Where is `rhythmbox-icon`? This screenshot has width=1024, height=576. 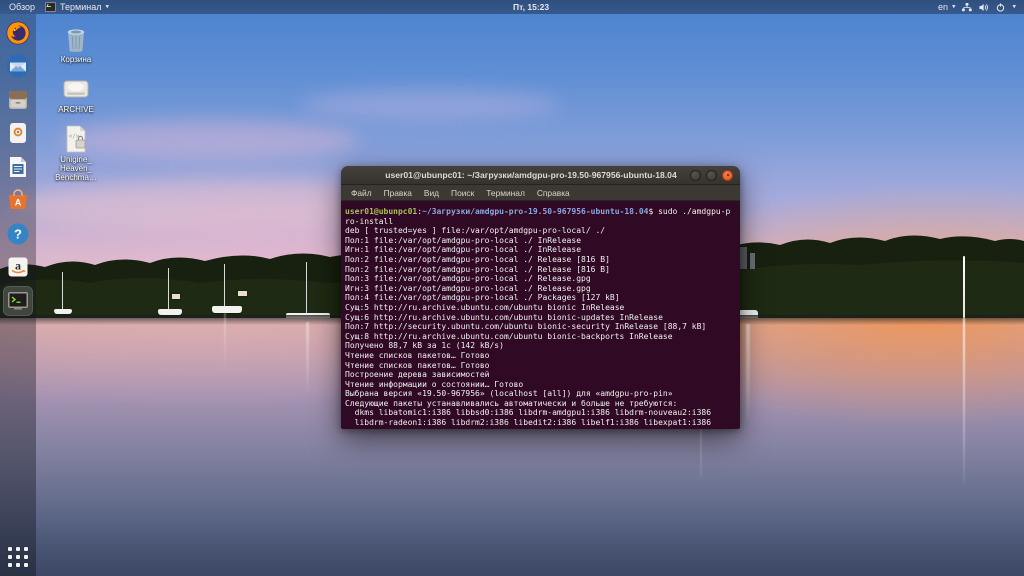
rhythmbox-icon is located at coordinates (18, 133).